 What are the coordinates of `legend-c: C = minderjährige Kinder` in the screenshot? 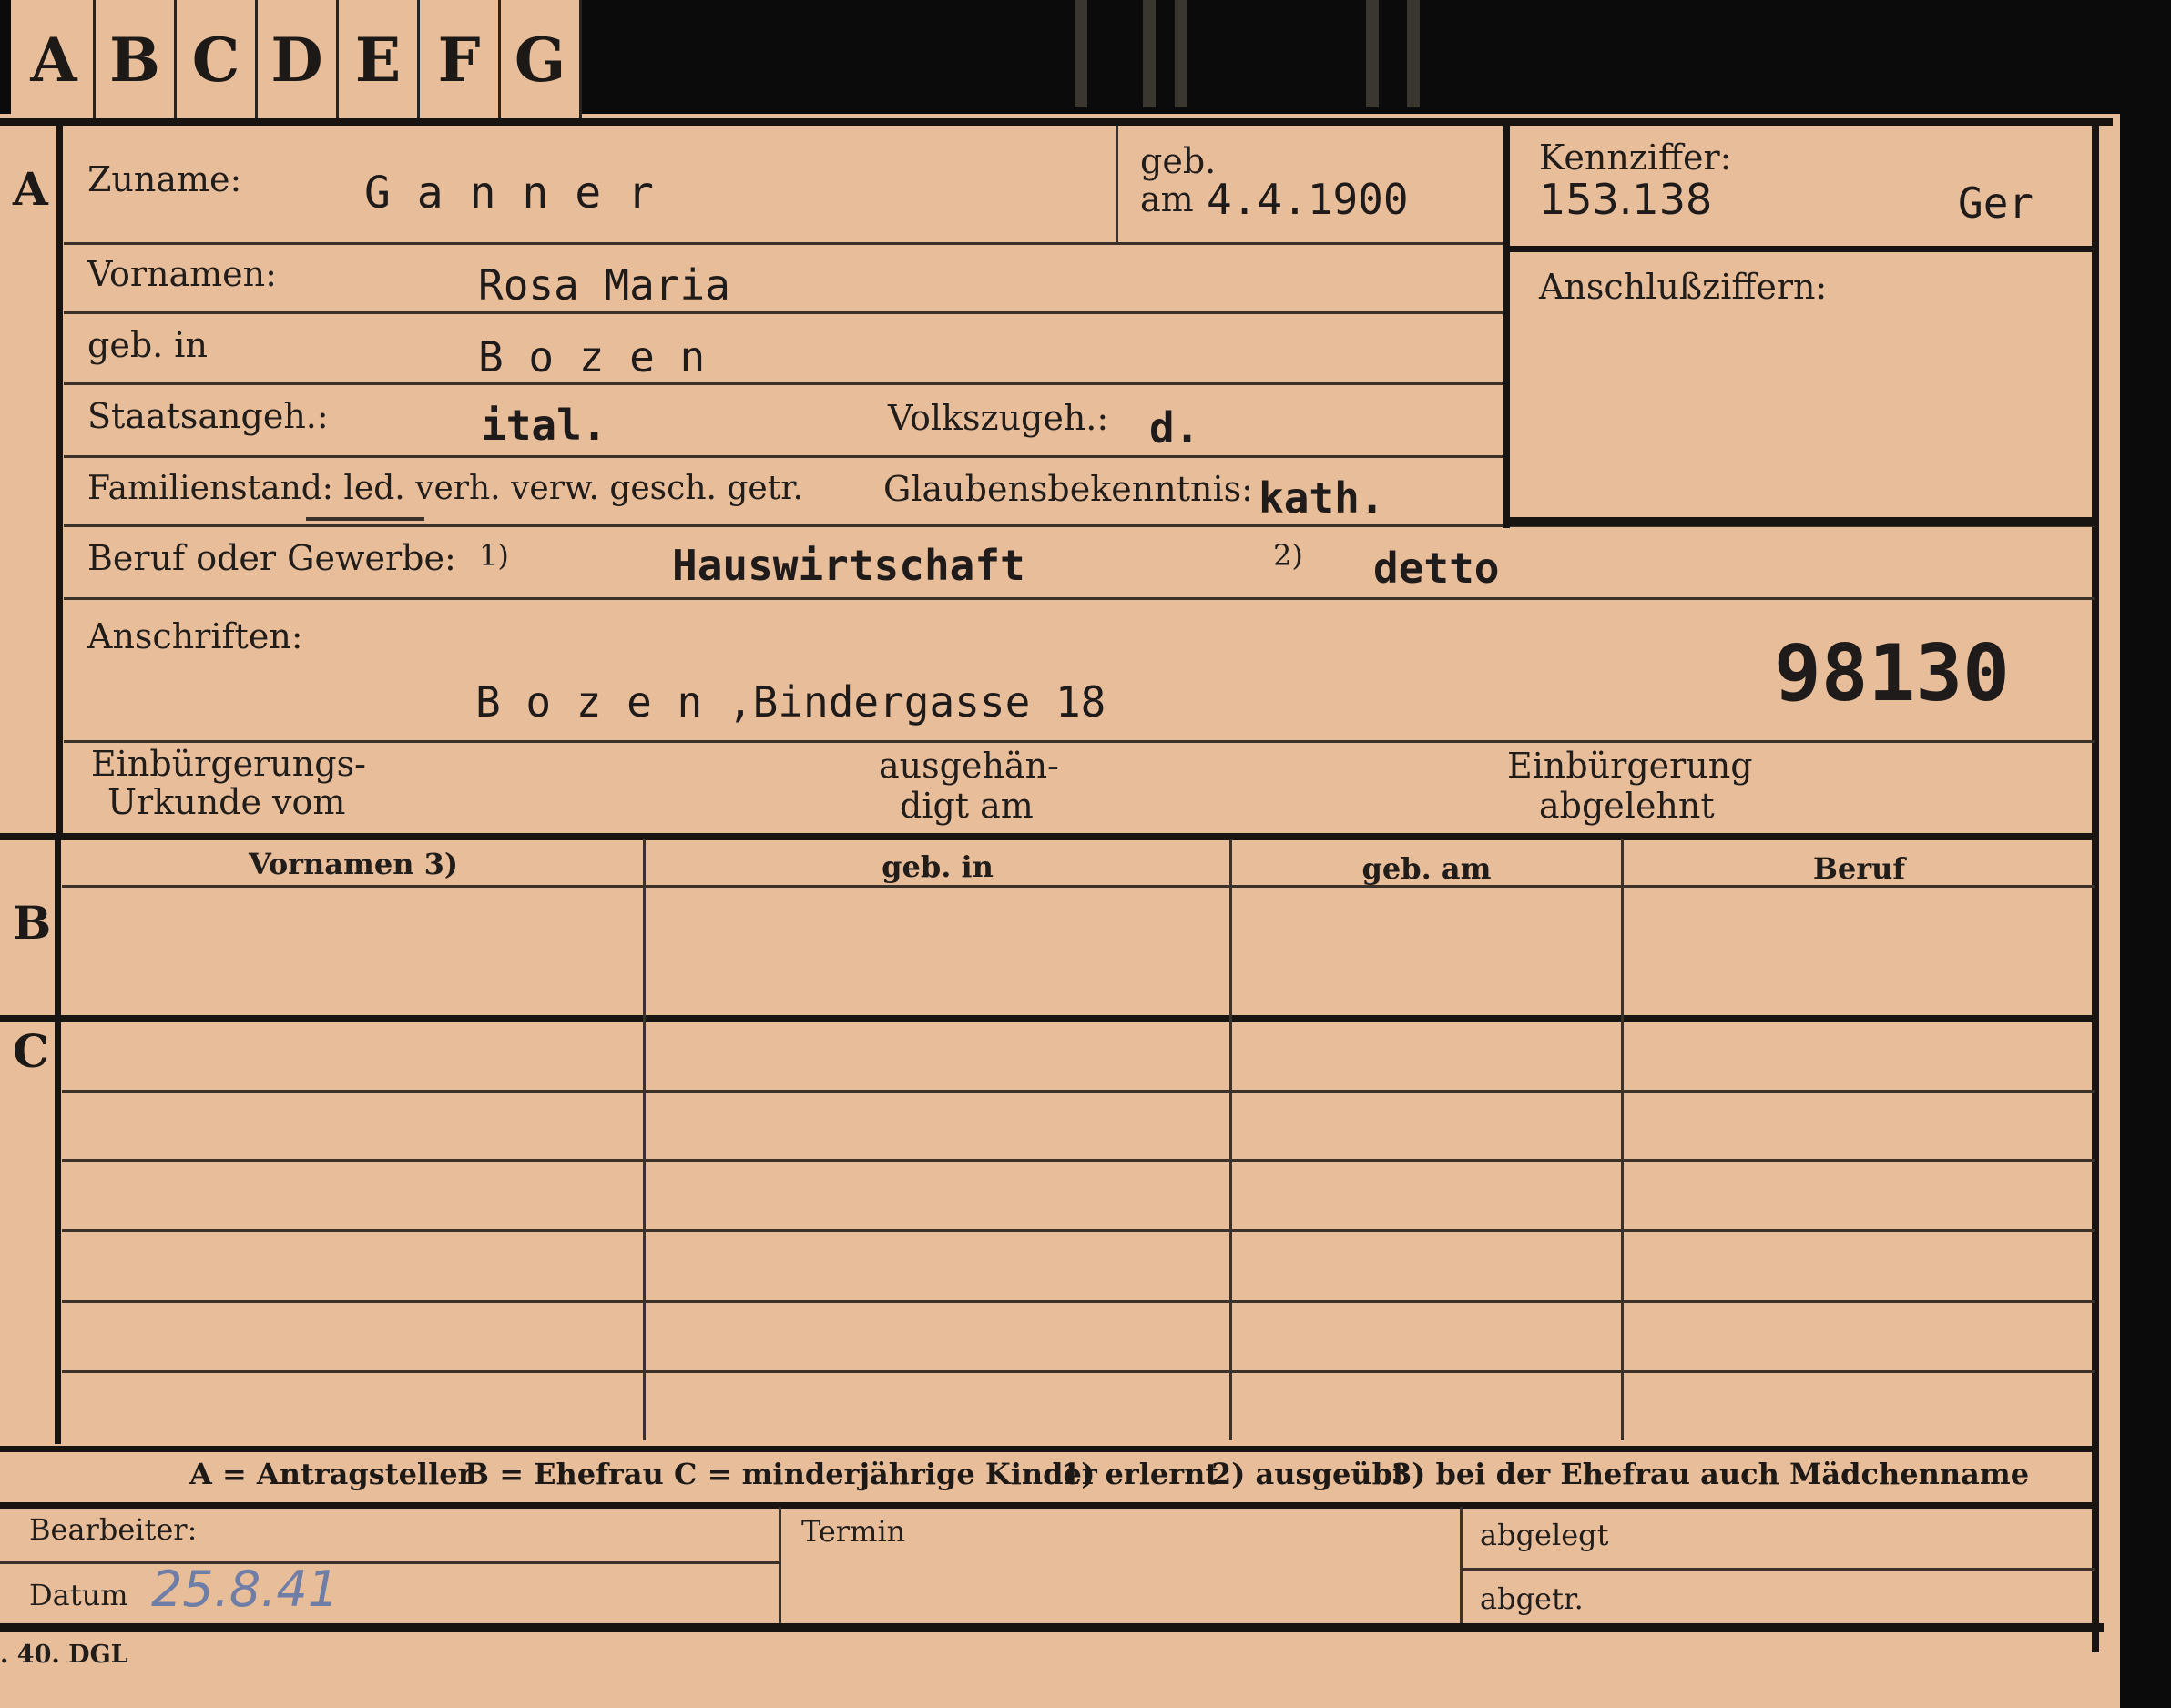 It's located at (885, 1474).